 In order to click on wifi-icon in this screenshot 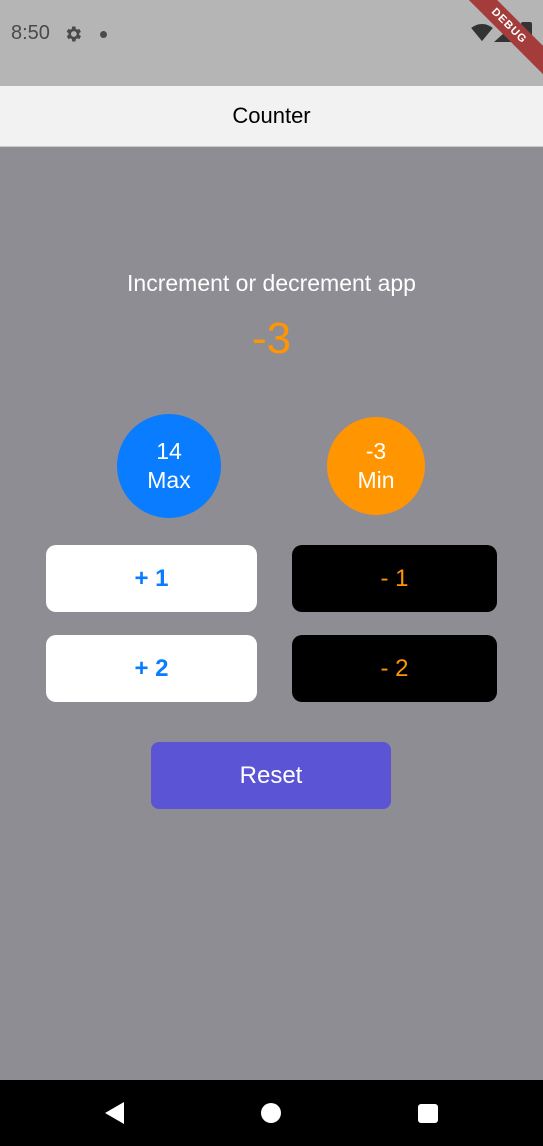, I will do `click(482, 33)`.